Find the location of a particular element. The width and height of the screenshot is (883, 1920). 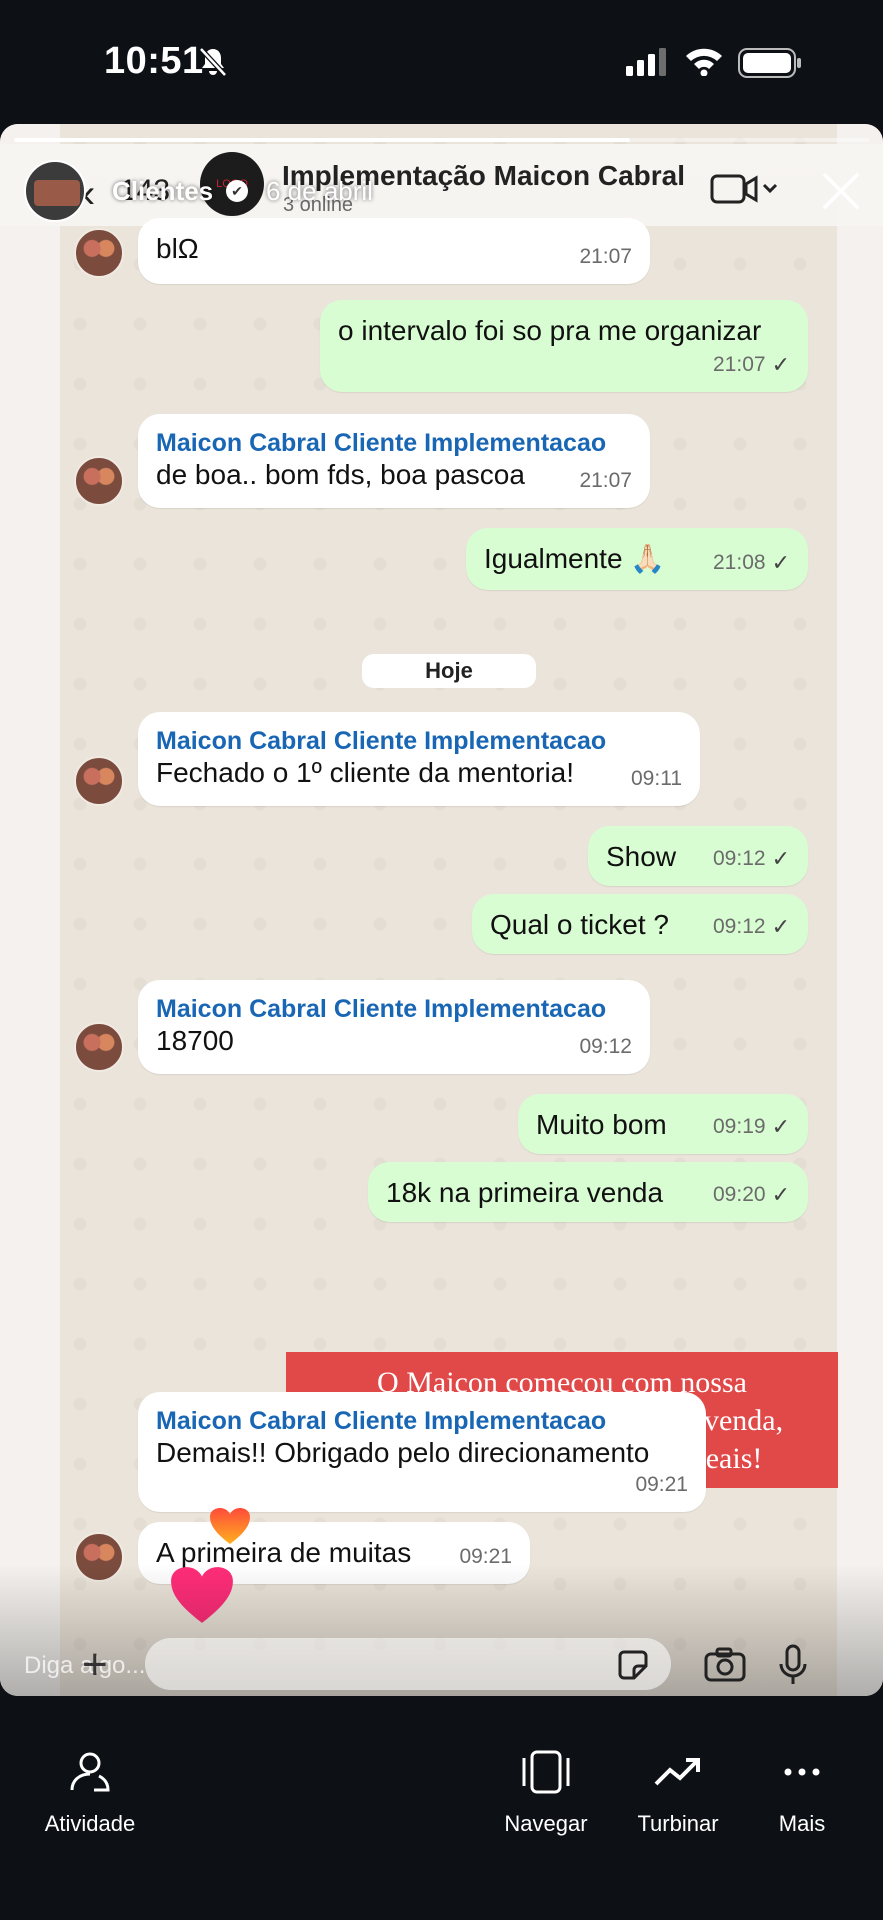

message-text: de boa.. bom fds, boa pascoa is located at coordinates (340, 474).